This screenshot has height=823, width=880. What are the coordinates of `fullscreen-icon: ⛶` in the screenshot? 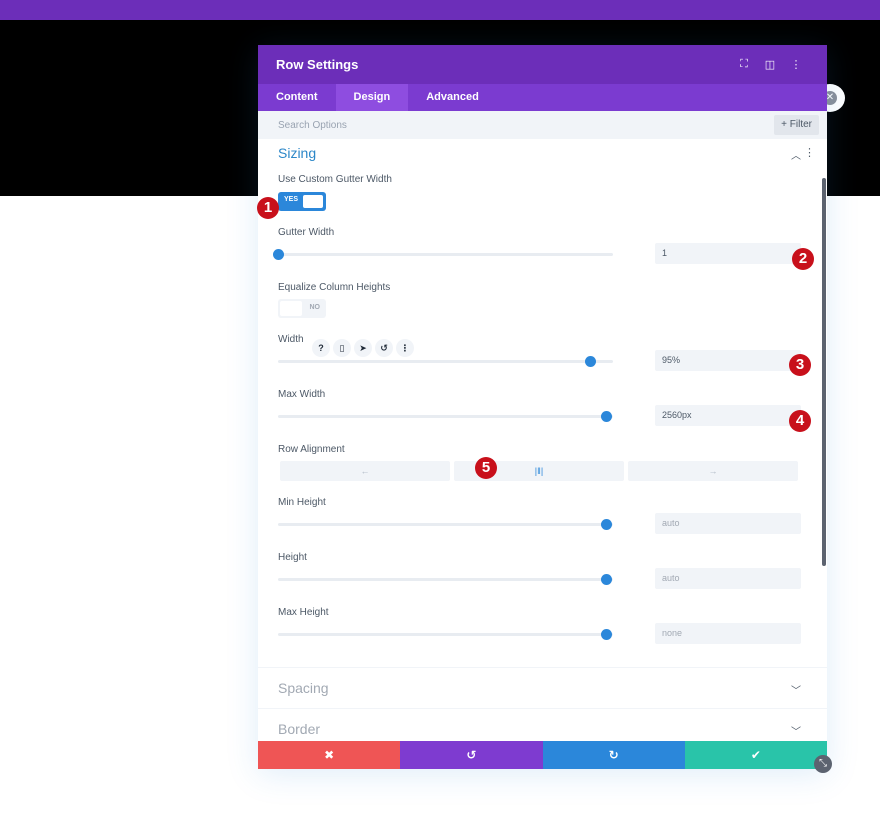 It's located at (744, 64).